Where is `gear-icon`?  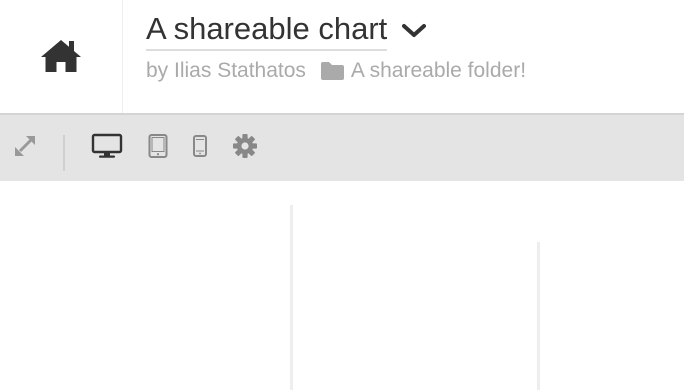
gear-icon is located at coordinates (245, 148).